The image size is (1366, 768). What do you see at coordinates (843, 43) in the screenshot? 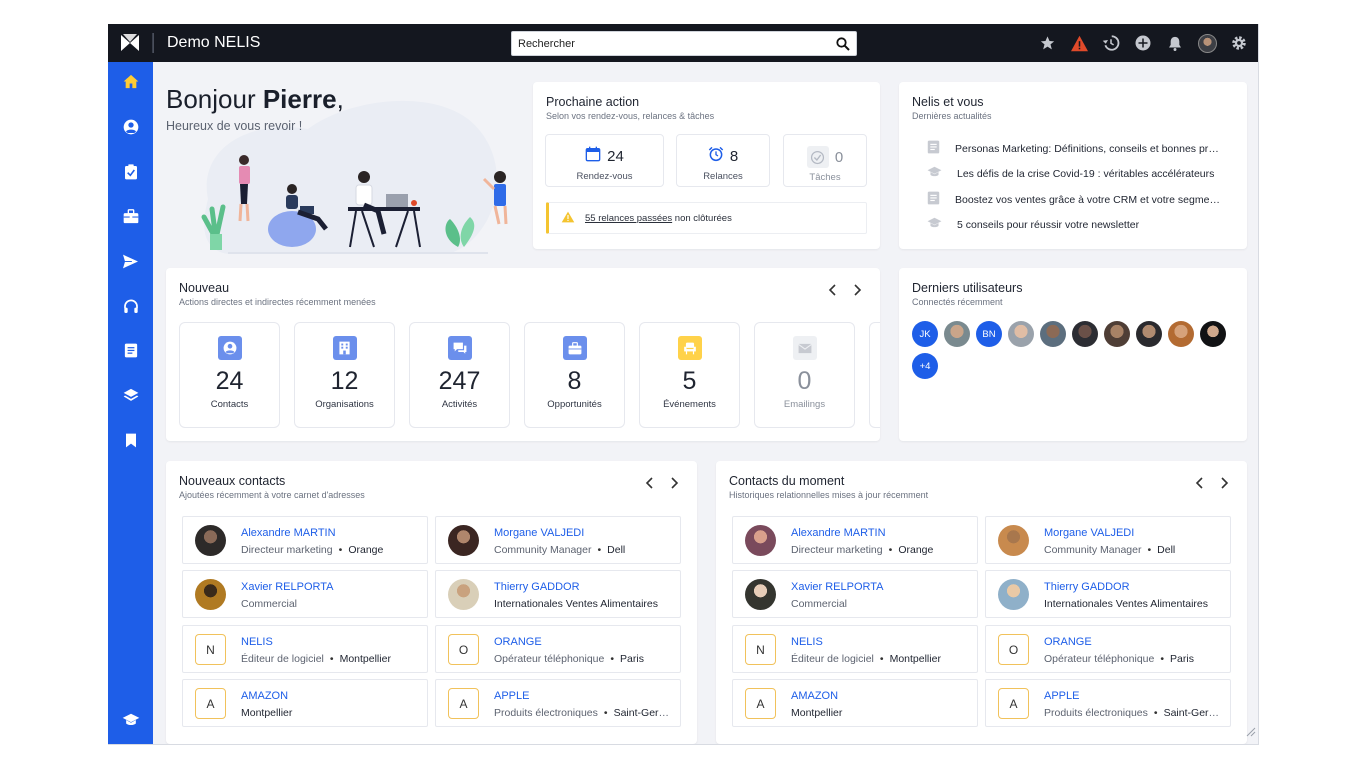
I see `search-icon` at bounding box center [843, 43].